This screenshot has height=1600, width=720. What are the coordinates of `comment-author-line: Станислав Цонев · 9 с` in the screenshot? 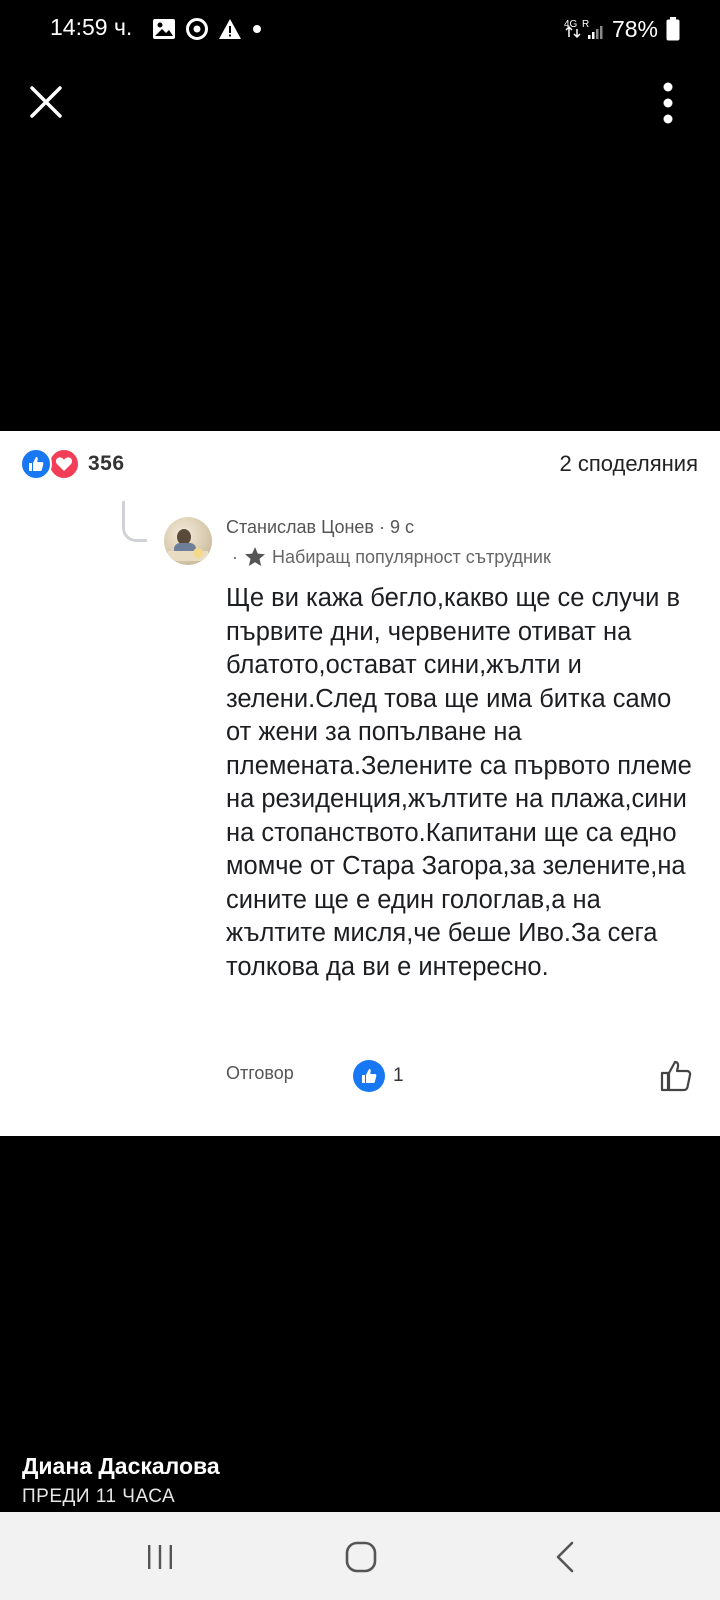 It's located at (320, 527).